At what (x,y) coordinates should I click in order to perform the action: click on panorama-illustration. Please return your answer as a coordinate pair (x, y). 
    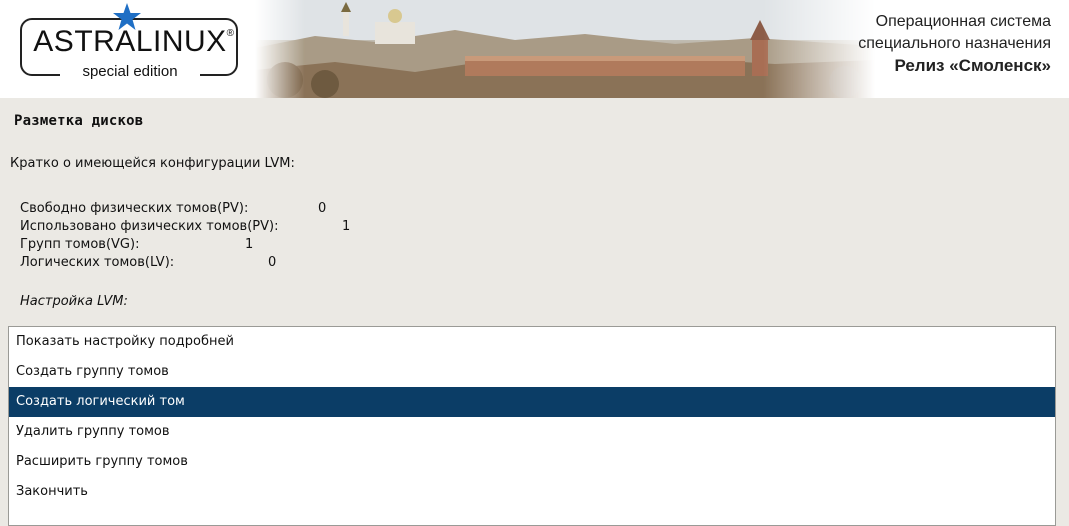
    Looking at the image, I should click on (565, 49).